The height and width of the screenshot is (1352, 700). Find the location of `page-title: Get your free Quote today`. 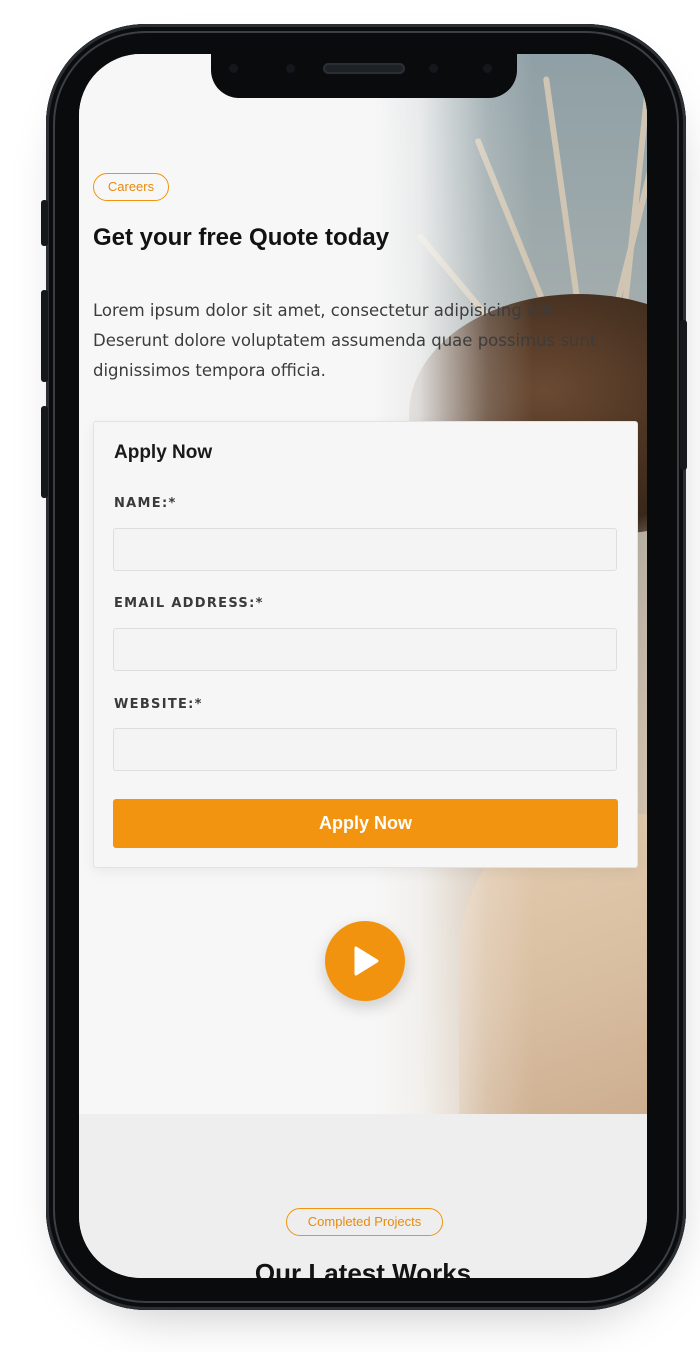

page-title: Get your free Quote today is located at coordinates (241, 237).